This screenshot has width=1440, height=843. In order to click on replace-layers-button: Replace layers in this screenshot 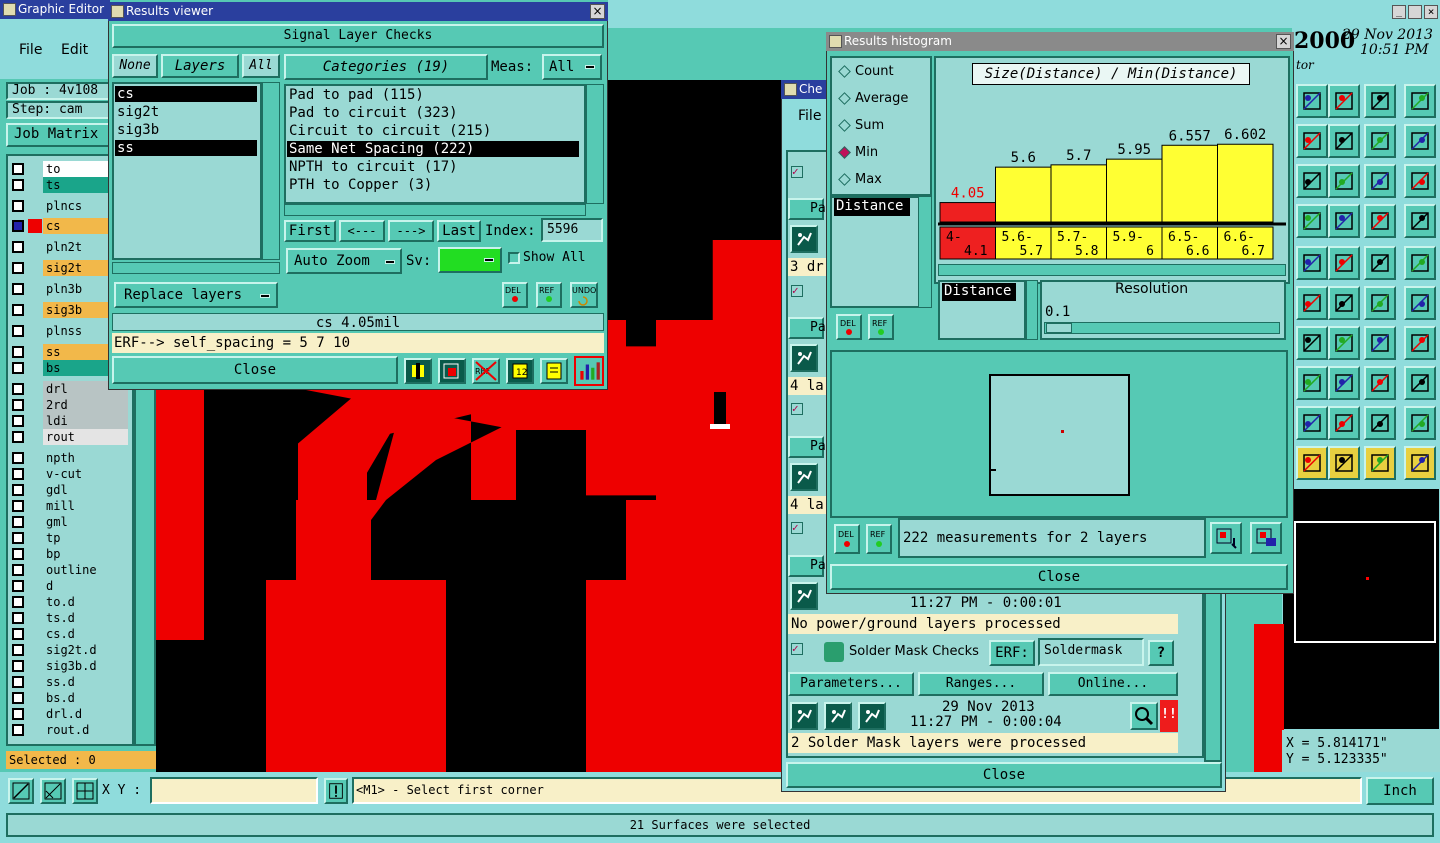, I will do `click(196, 295)`.